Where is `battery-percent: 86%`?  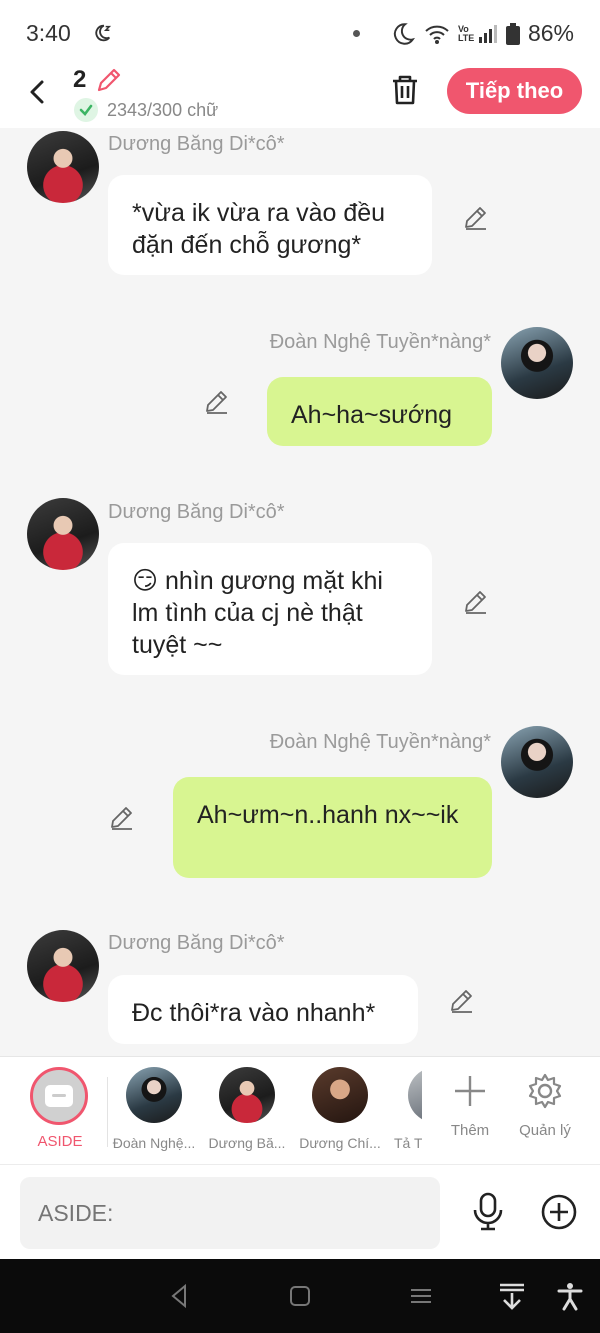 battery-percent: 86% is located at coordinates (550, 33).